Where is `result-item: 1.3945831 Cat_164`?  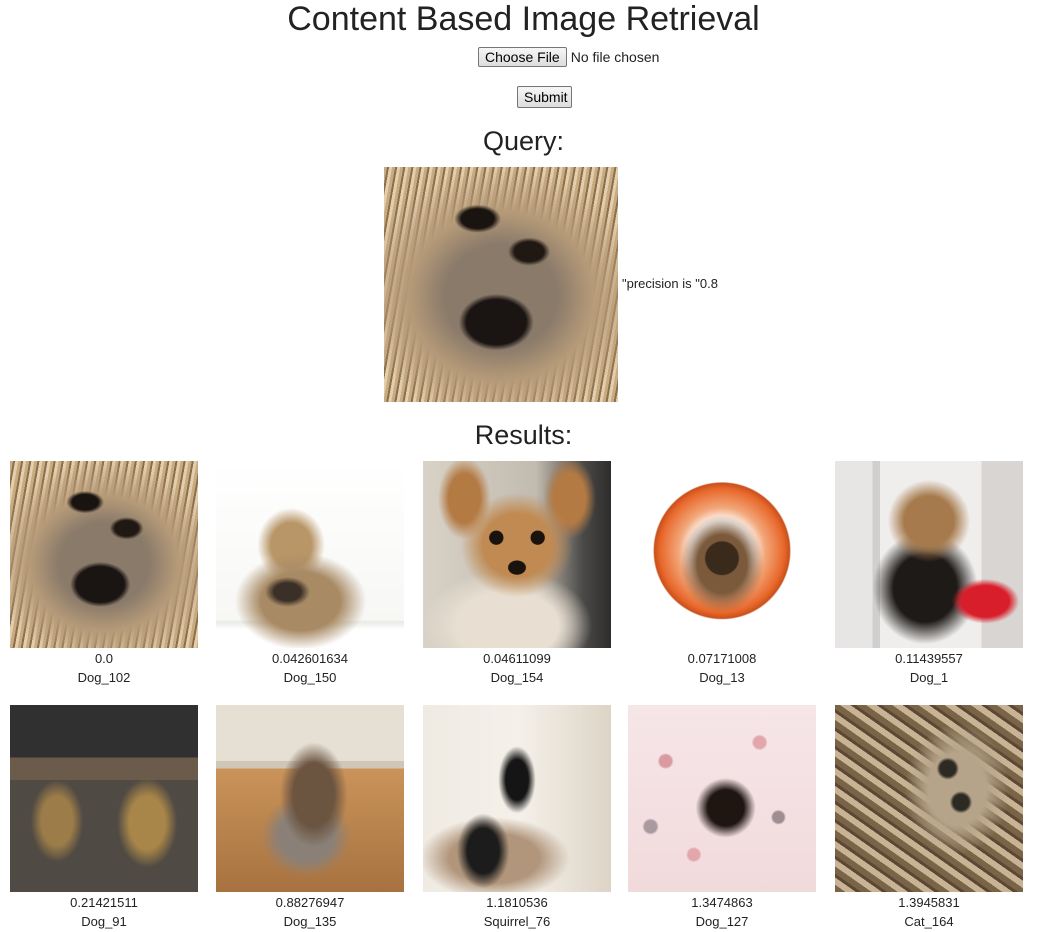
result-item: 1.3945831 Cat_164 is located at coordinates (929, 818).